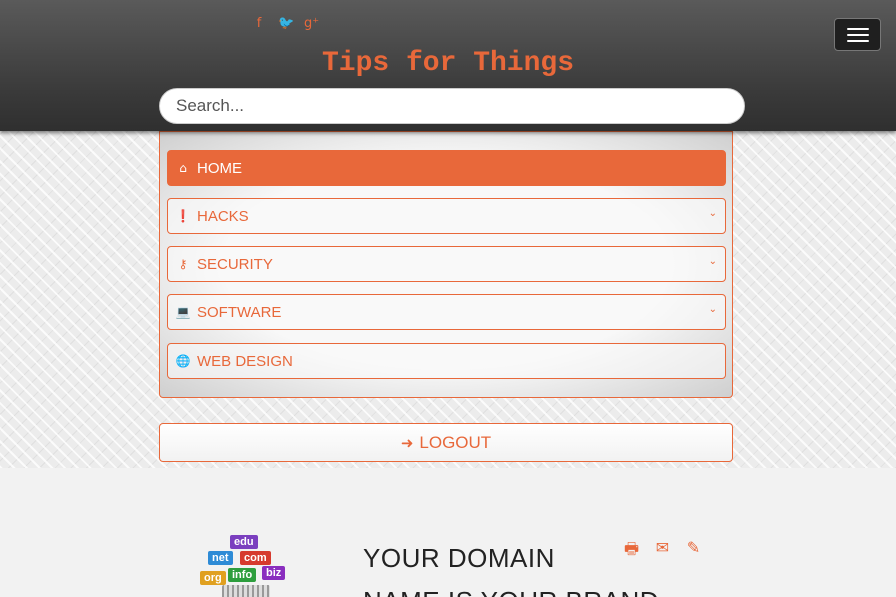 The height and width of the screenshot is (597, 896). I want to click on menu-toggle-button, so click(857, 34).